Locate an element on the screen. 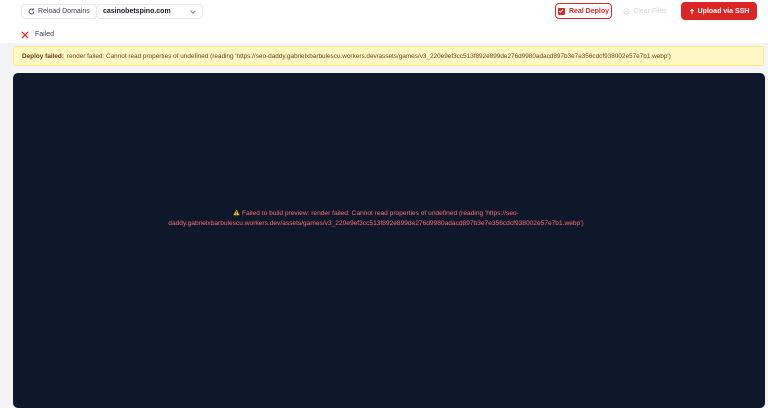  clear-files-label: Clear Files is located at coordinates (650, 11).